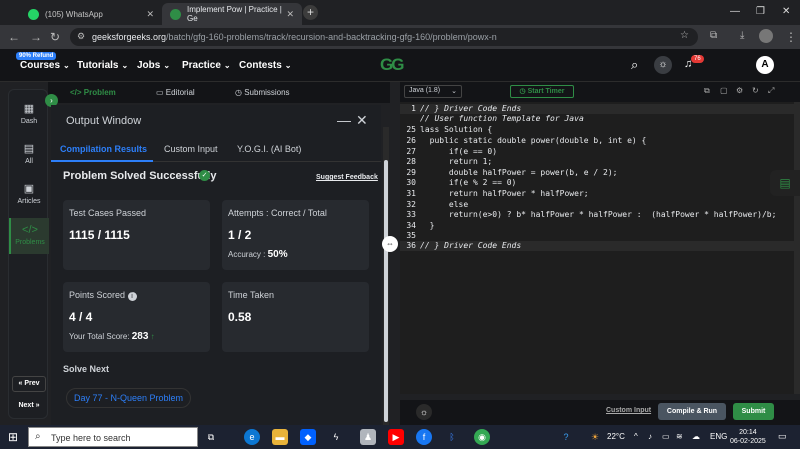 The image size is (800, 449). I want to click on minimize-panel-icon: —, so click(344, 120).